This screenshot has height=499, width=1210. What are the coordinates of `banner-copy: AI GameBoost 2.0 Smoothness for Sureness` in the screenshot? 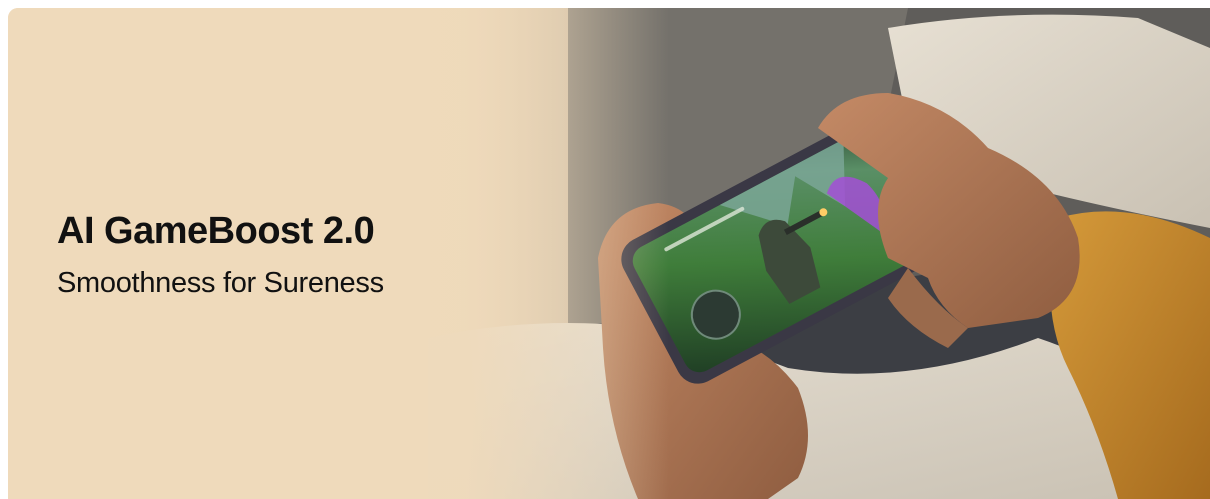 It's located at (220, 254).